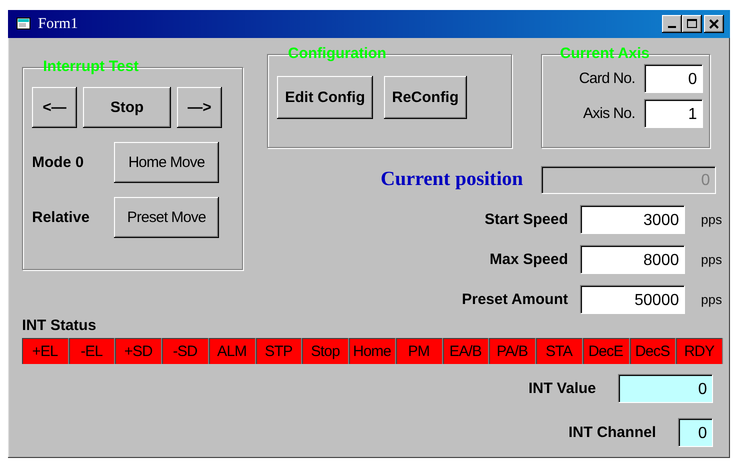 The height and width of the screenshot is (465, 737). Describe the element at coordinates (672, 24) in the screenshot. I see `minimize-button` at that location.